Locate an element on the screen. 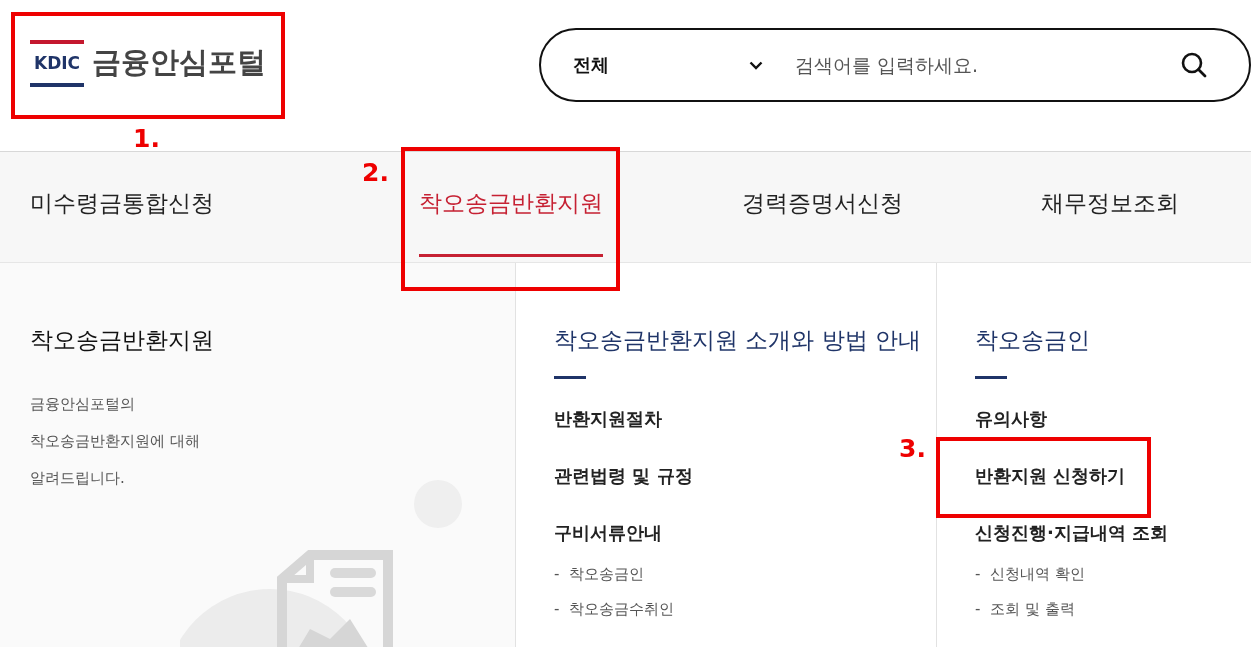 Image resolution: width=1251 pixels, height=647 pixels. chevron-down-icon is located at coordinates (756, 65).